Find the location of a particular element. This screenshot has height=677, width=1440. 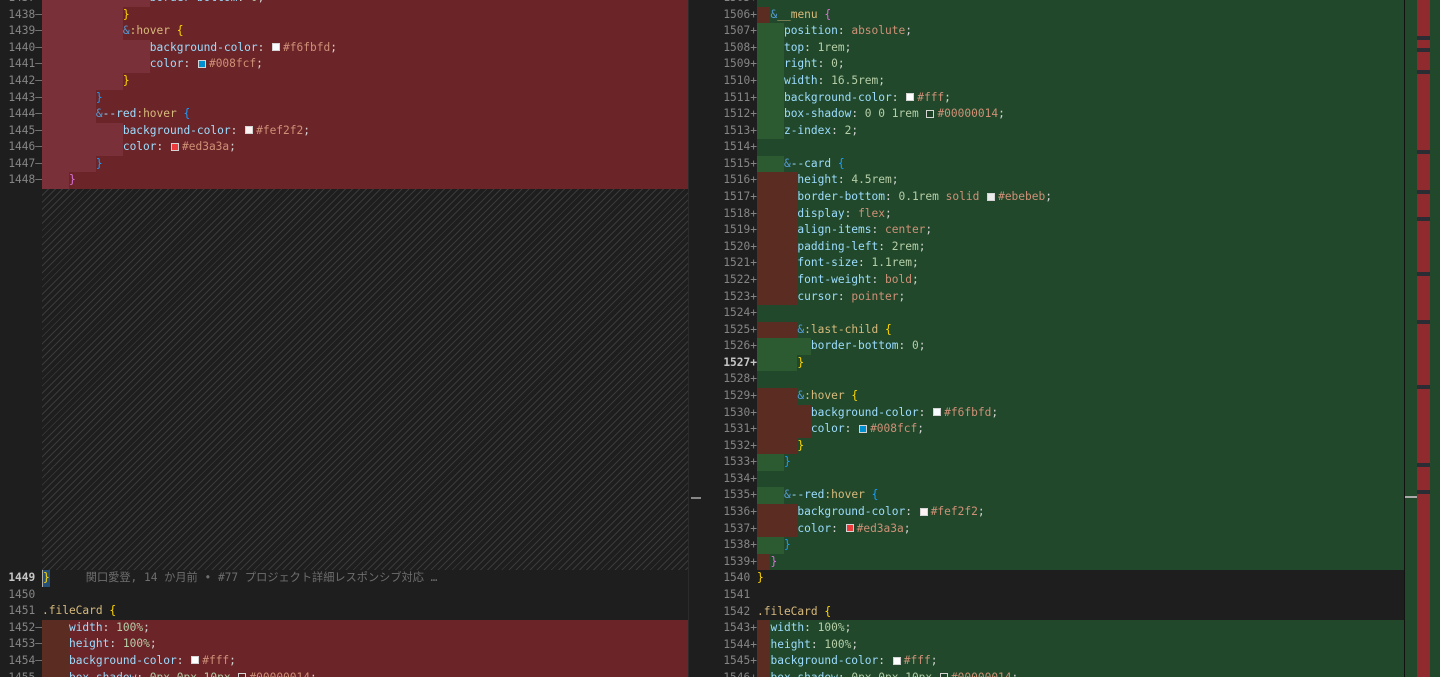

code-line: 1442— } is located at coordinates (344, 81).